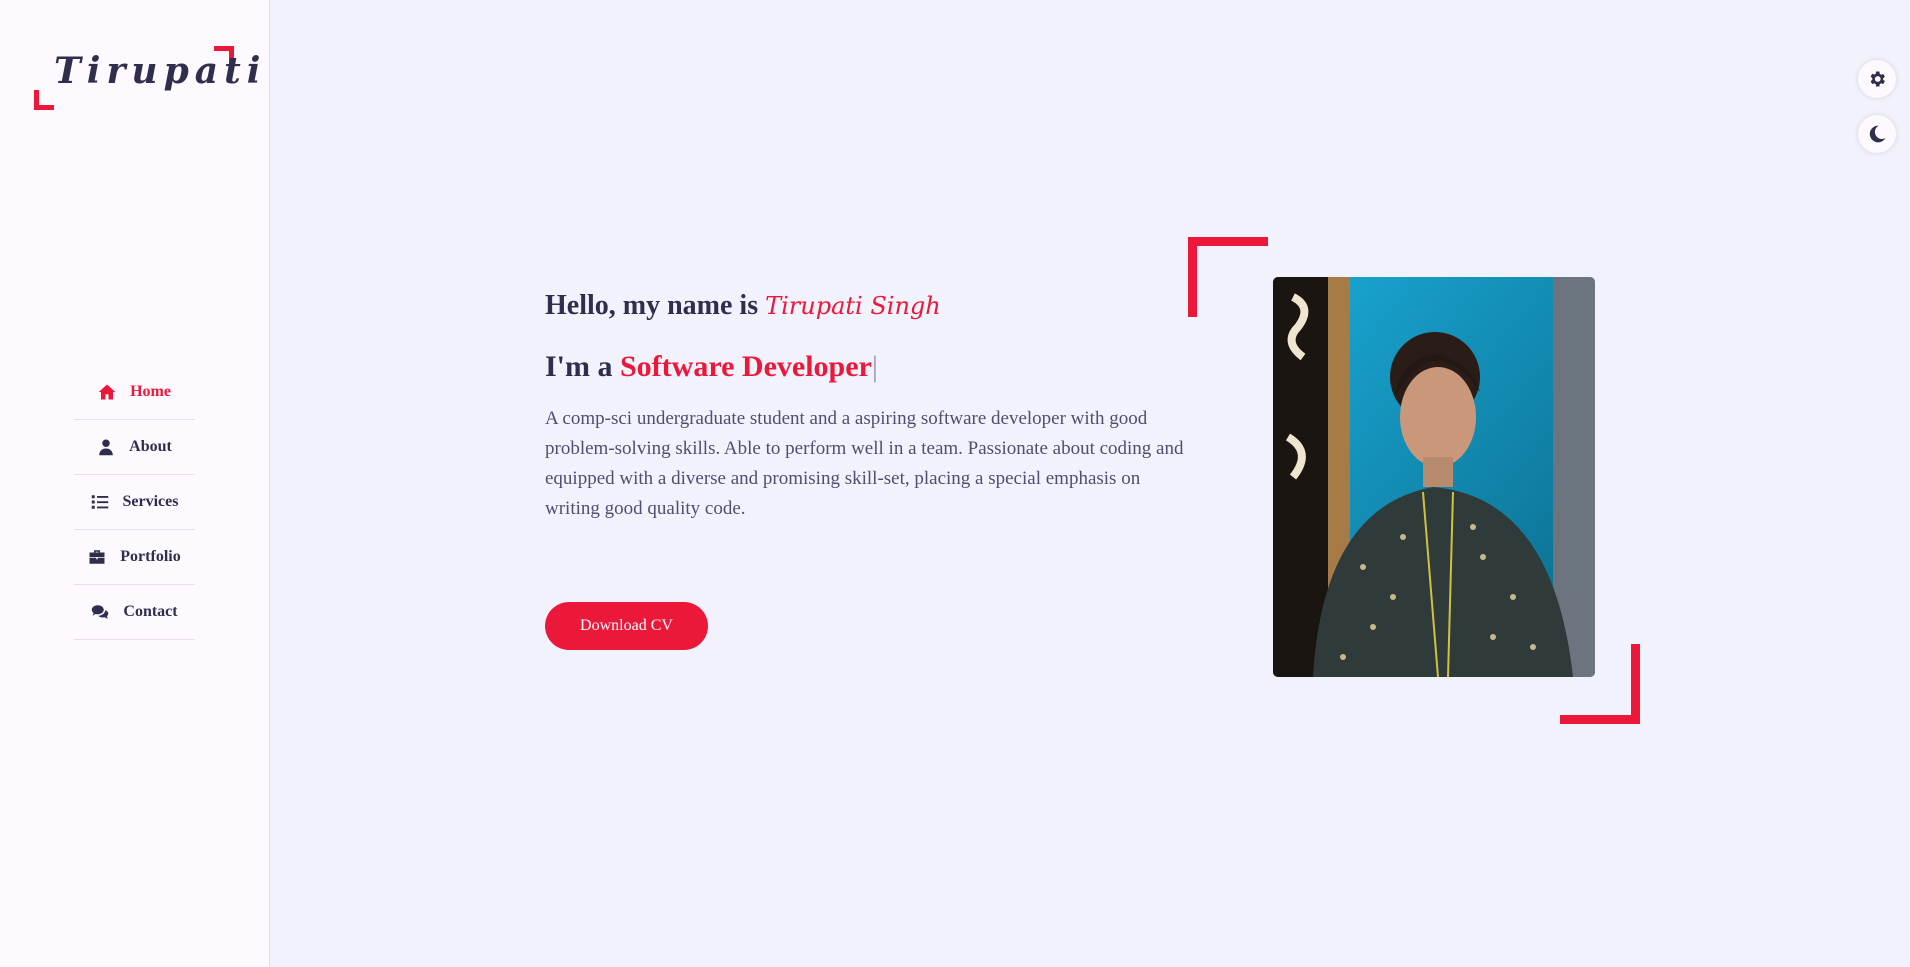  Describe the element at coordinates (652, 305) in the screenshot. I see `greeting-text: Hello, my name is` at that location.